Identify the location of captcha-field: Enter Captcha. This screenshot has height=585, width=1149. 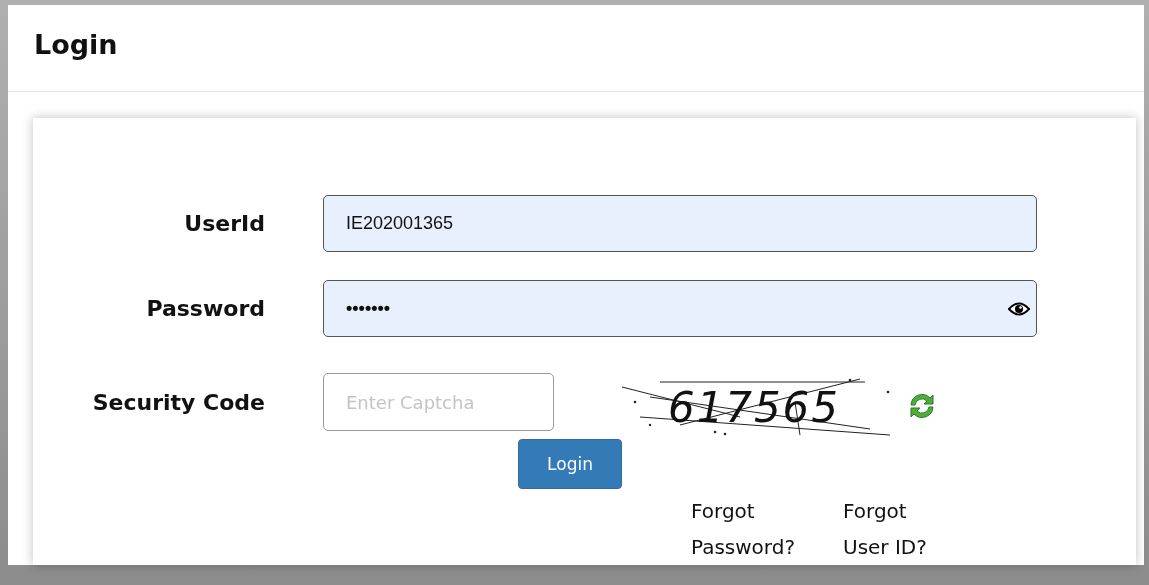
(438, 402).